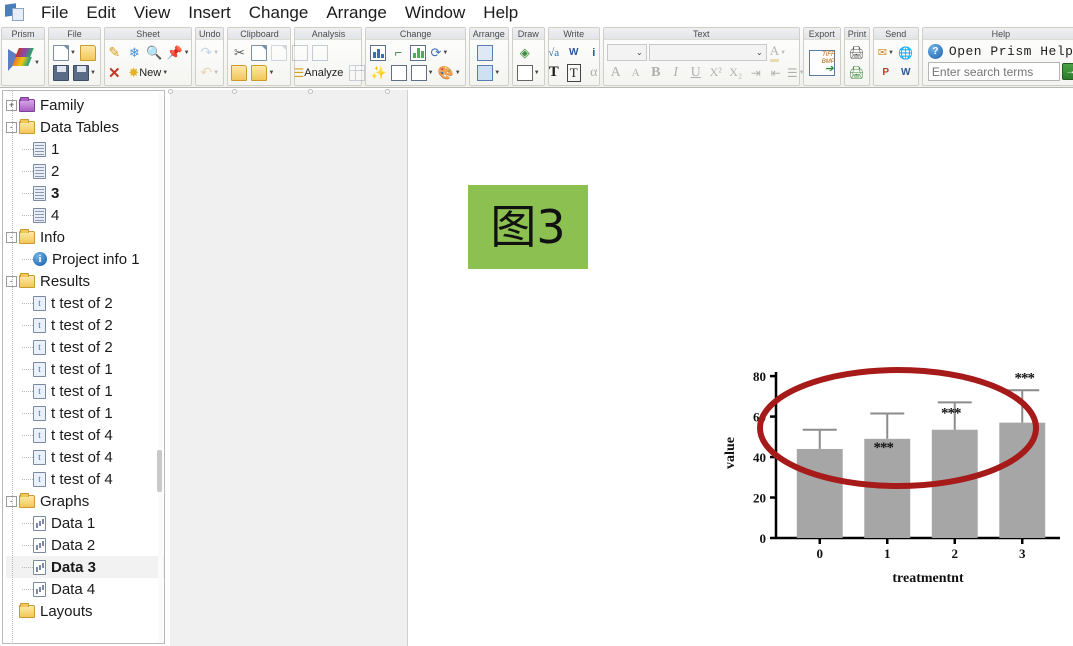 The height and width of the screenshot is (646, 1073). What do you see at coordinates (378, 72) in the screenshot?
I see `magic-button: ✨` at bounding box center [378, 72].